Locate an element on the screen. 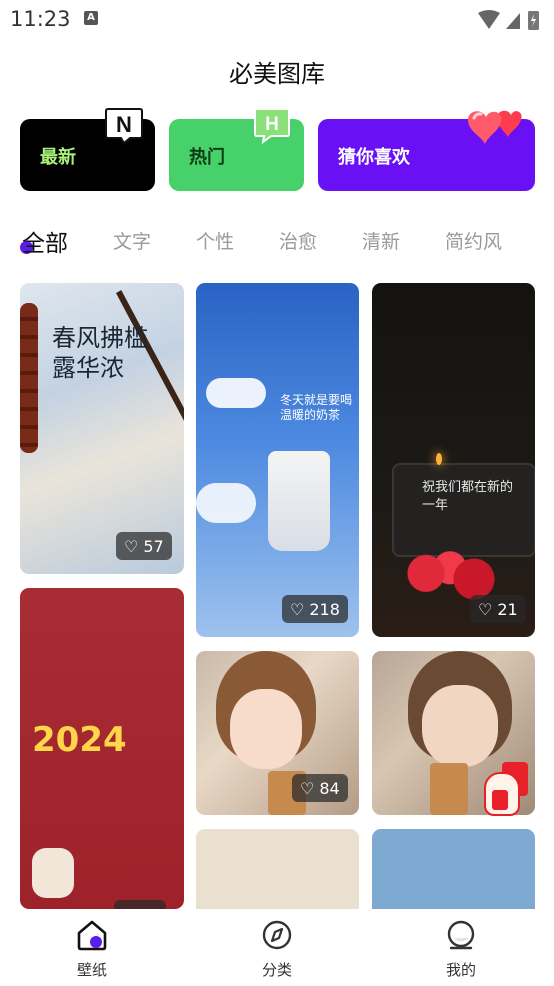 The image size is (554, 986). like-counter: ♡ 218 is located at coordinates (315, 609).